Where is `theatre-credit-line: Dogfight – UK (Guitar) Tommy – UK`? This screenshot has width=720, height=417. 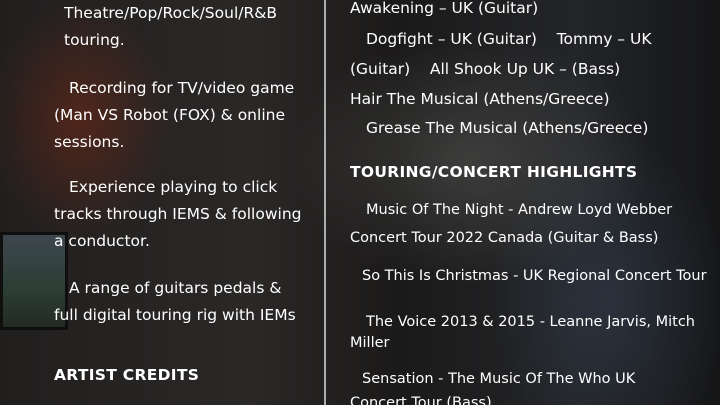 theatre-credit-line: Dogfight – UK (Guitar) Tommy – UK is located at coordinates (509, 39).